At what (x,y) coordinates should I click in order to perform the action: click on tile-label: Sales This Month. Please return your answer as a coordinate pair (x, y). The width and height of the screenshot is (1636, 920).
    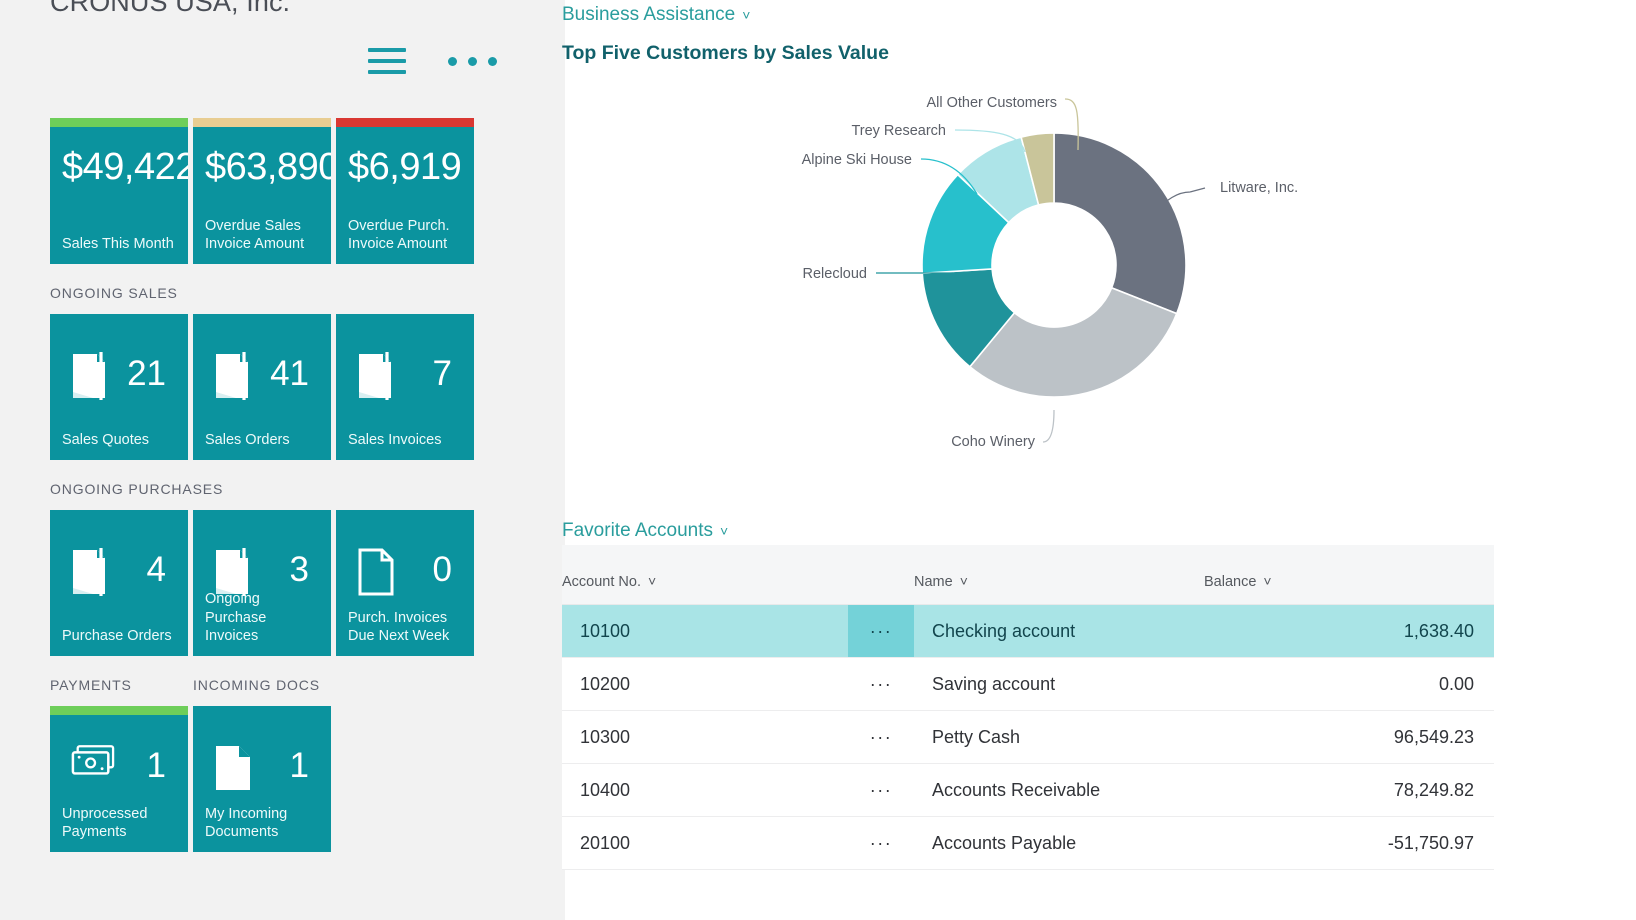
    Looking at the image, I should click on (118, 244).